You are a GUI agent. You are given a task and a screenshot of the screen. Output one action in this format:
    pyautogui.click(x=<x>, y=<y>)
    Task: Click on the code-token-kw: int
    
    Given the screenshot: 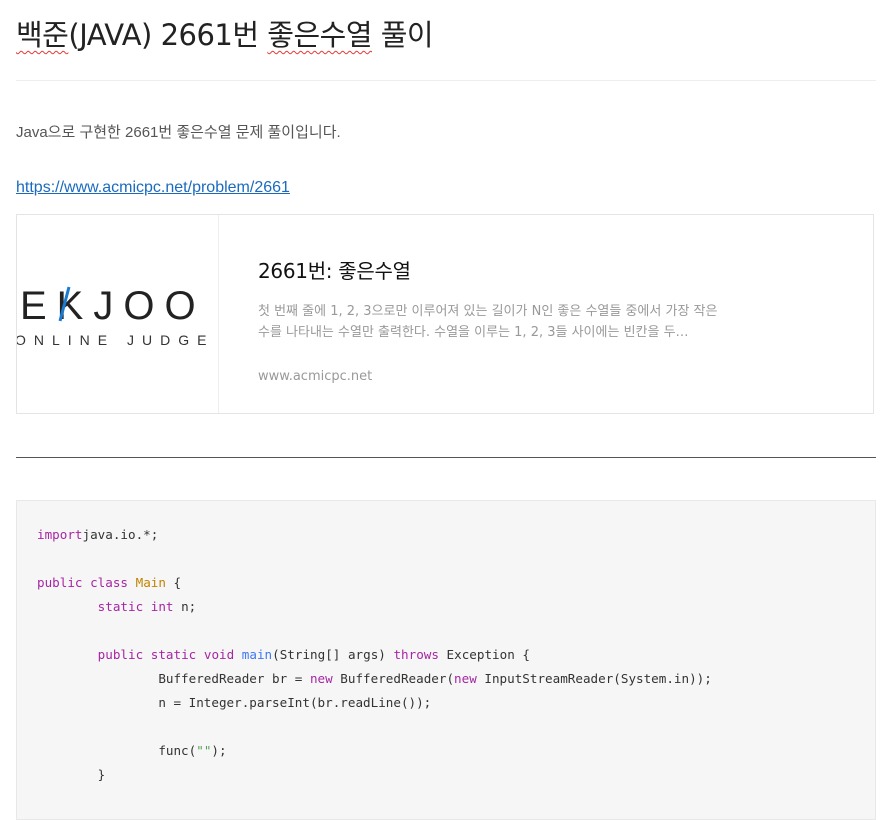 What is the action you would take?
    pyautogui.click(x=162, y=606)
    